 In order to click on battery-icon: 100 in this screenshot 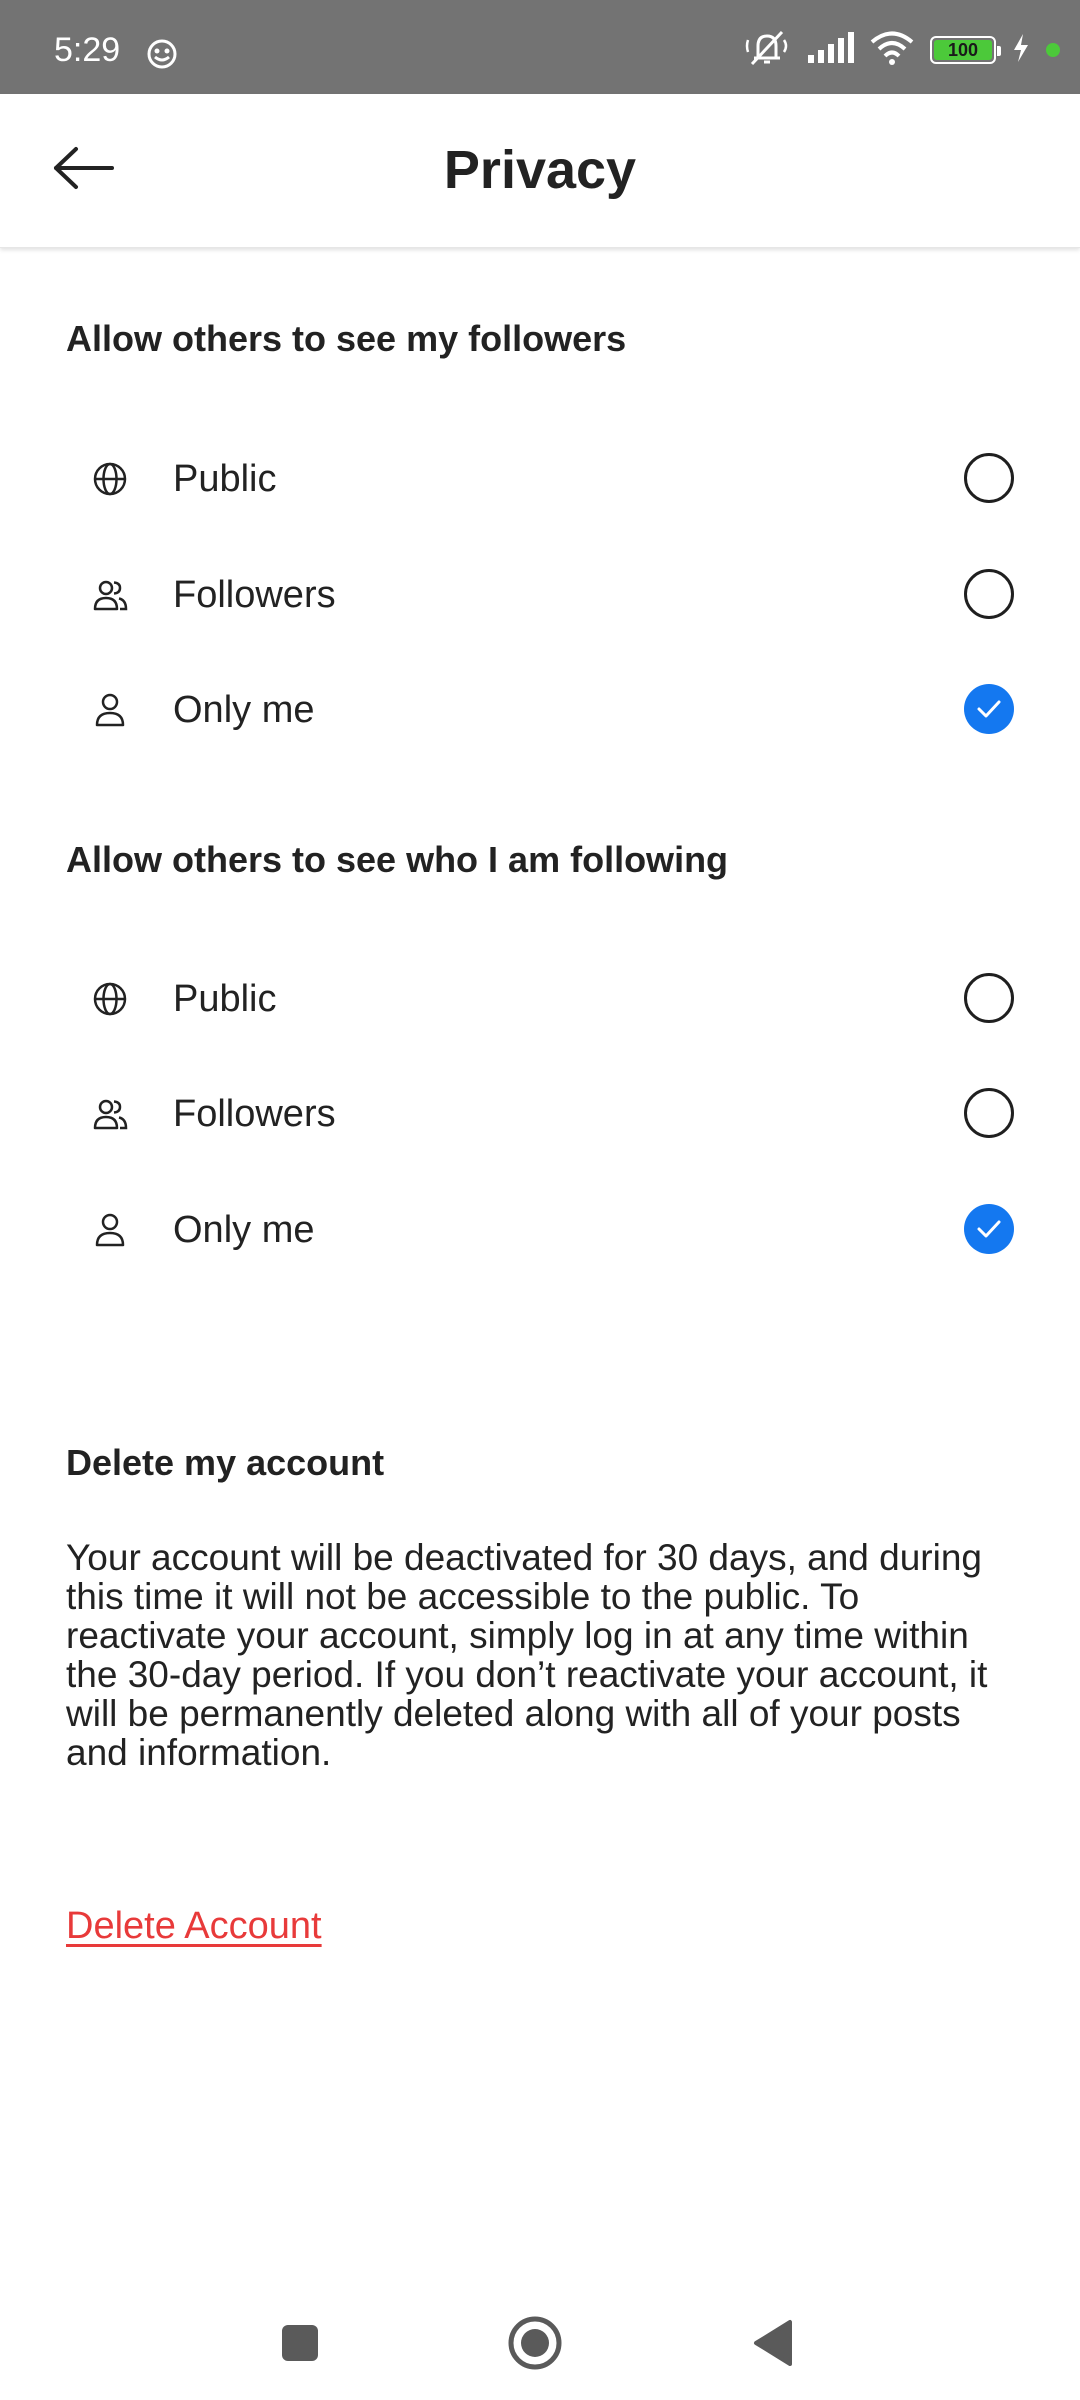, I will do `click(965, 50)`.